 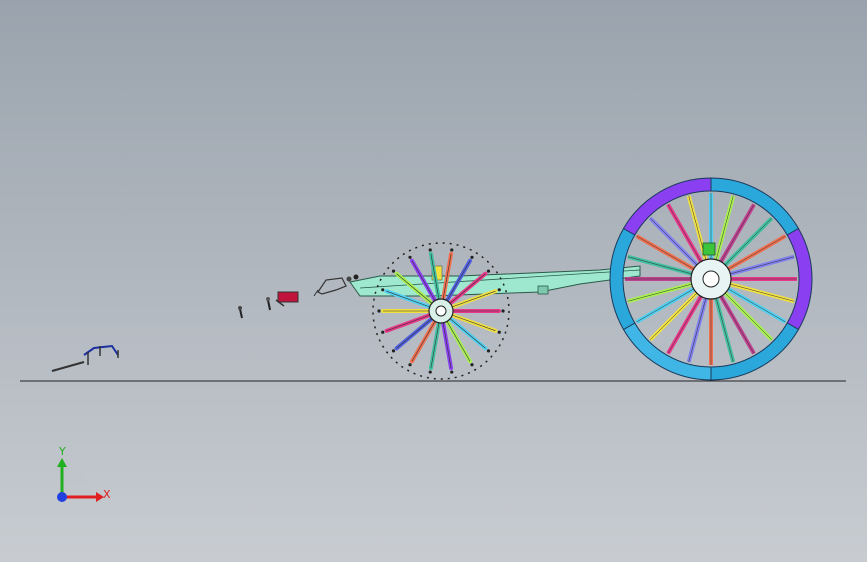 I want to click on part-link-assembly, so click(x=85, y=358).